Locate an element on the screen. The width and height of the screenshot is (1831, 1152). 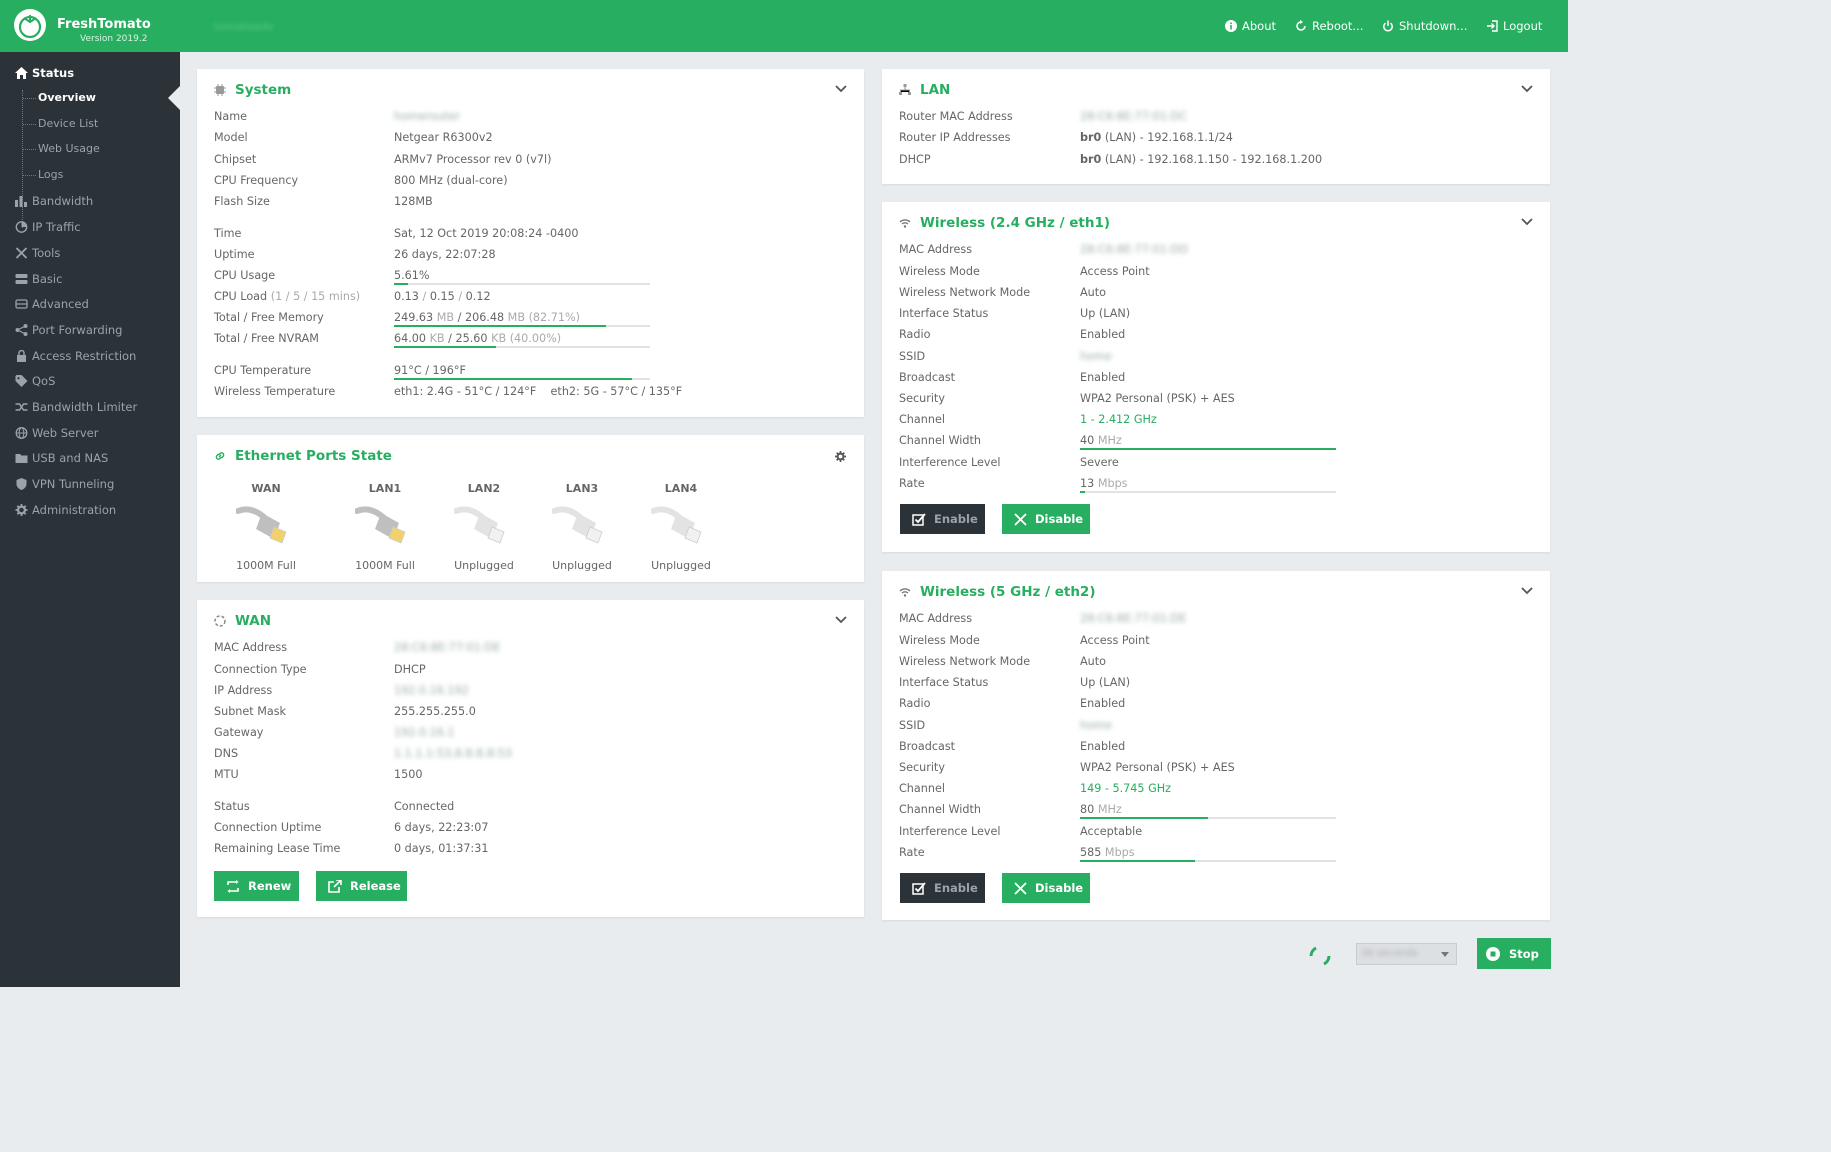
sidebar-item-bandwidth: Bandwidth is located at coordinates (90, 201).